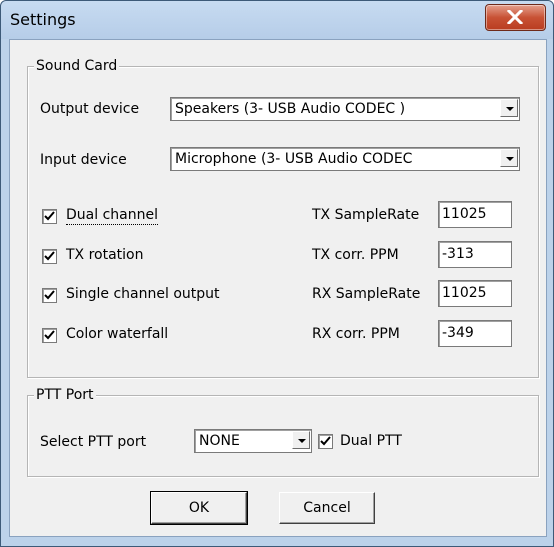  What do you see at coordinates (117, 334) in the screenshot?
I see `color-waterfall-label: Color waterfall` at bounding box center [117, 334].